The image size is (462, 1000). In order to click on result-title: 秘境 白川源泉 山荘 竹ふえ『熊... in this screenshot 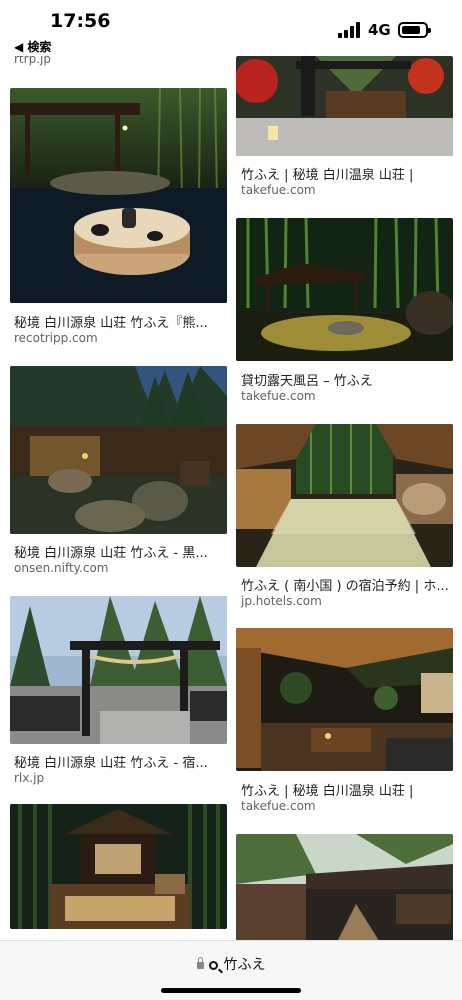, I will do `click(124, 321)`.